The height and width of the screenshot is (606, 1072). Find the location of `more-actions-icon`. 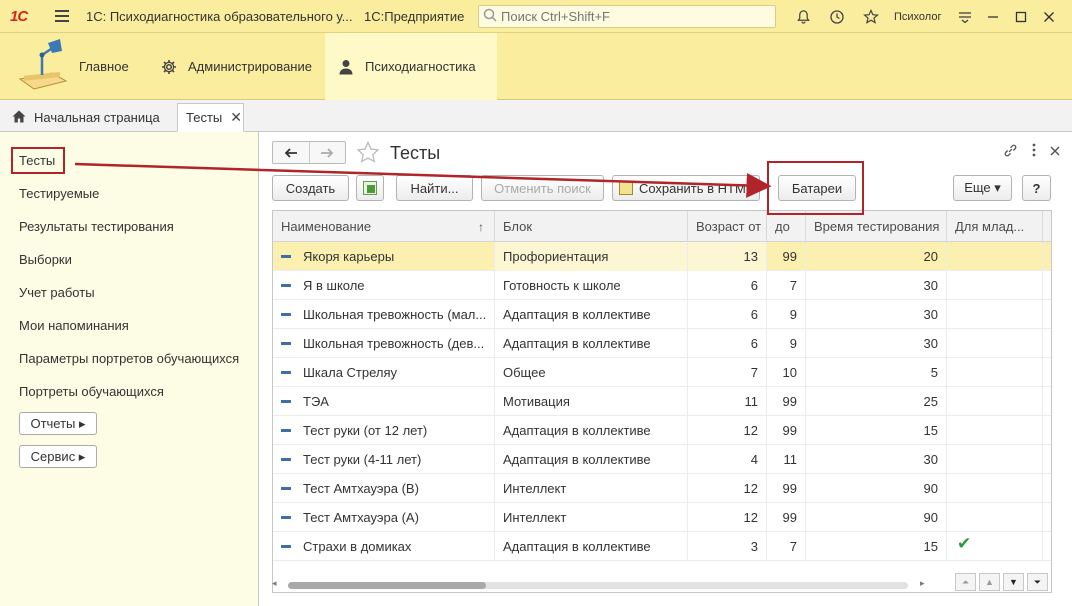

more-actions-icon is located at coordinates (1034, 152).